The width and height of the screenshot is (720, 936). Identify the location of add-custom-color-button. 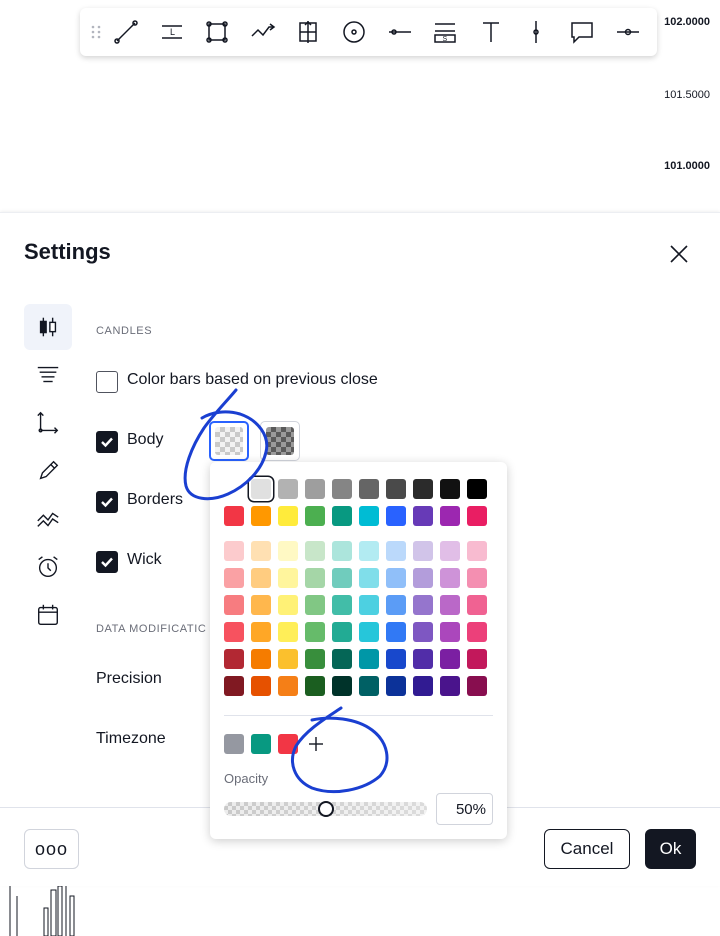
(316, 744).